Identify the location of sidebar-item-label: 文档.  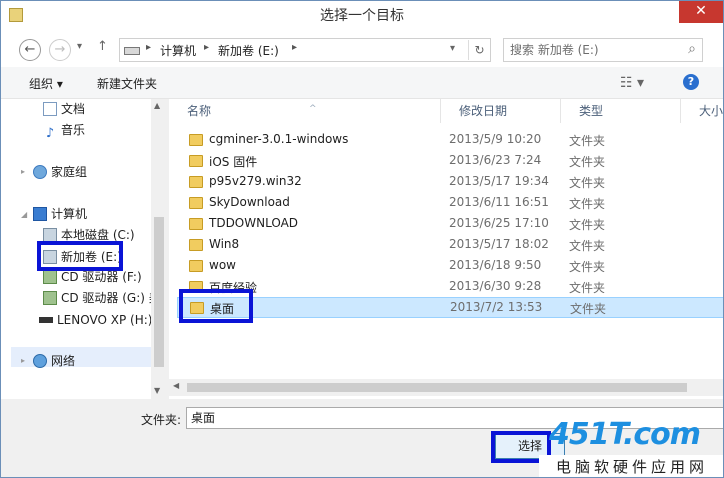
(73, 109).